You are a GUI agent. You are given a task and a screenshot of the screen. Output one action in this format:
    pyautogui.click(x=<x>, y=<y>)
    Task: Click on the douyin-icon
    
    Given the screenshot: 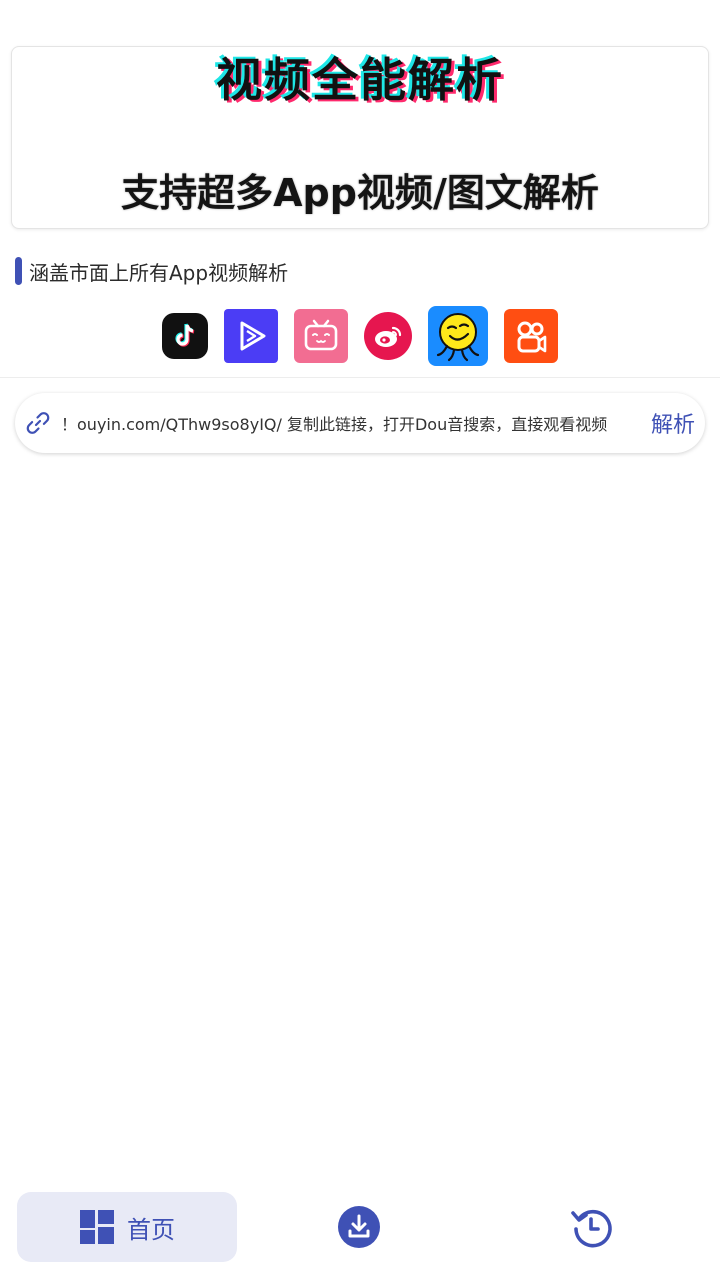 What is the action you would take?
    pyautogui.click(x=185, y=336)
    